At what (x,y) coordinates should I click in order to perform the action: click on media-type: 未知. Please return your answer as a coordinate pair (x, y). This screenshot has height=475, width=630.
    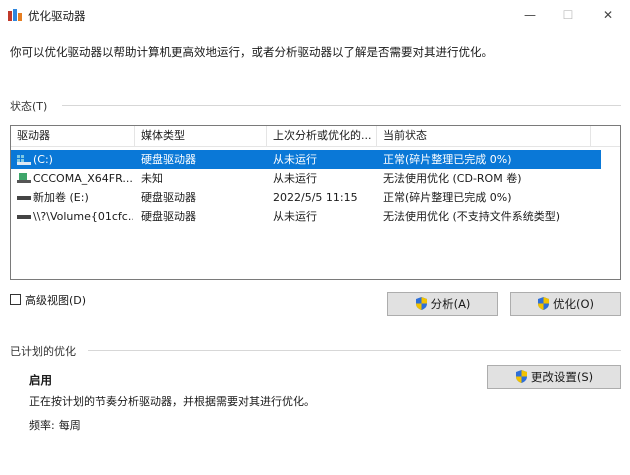
    Looking at the image, I should click on (152, 178).